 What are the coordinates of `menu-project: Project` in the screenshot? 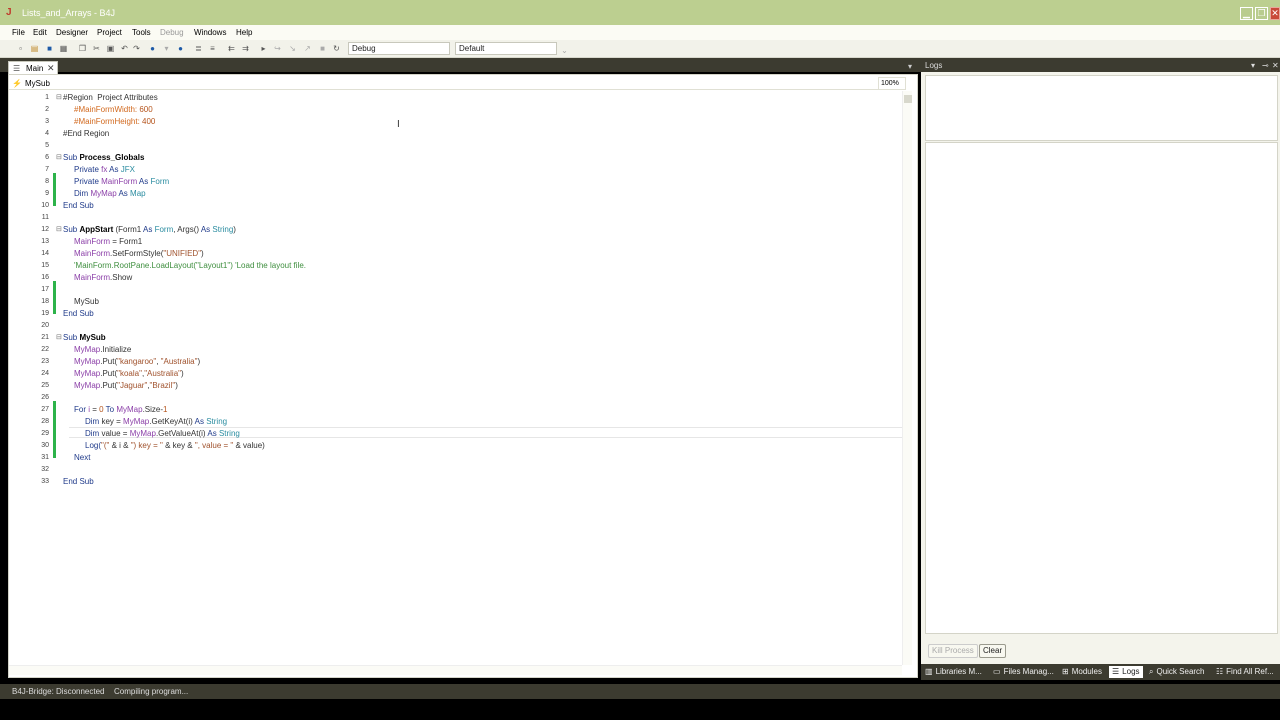 It's located at (109, 32).